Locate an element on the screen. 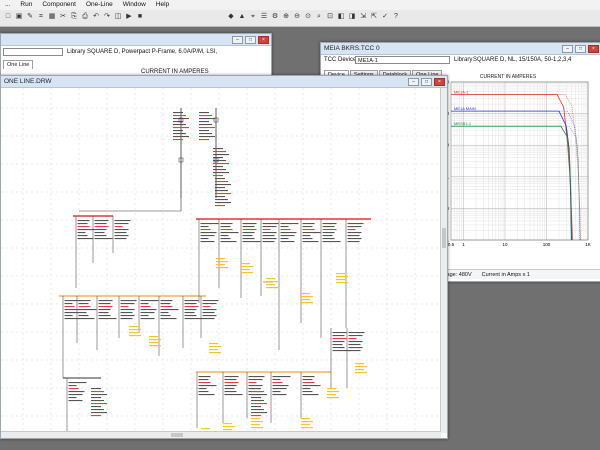 The image size is (600, 450). device-list-select: ME1A-1 is located at coordinates (402, 60).